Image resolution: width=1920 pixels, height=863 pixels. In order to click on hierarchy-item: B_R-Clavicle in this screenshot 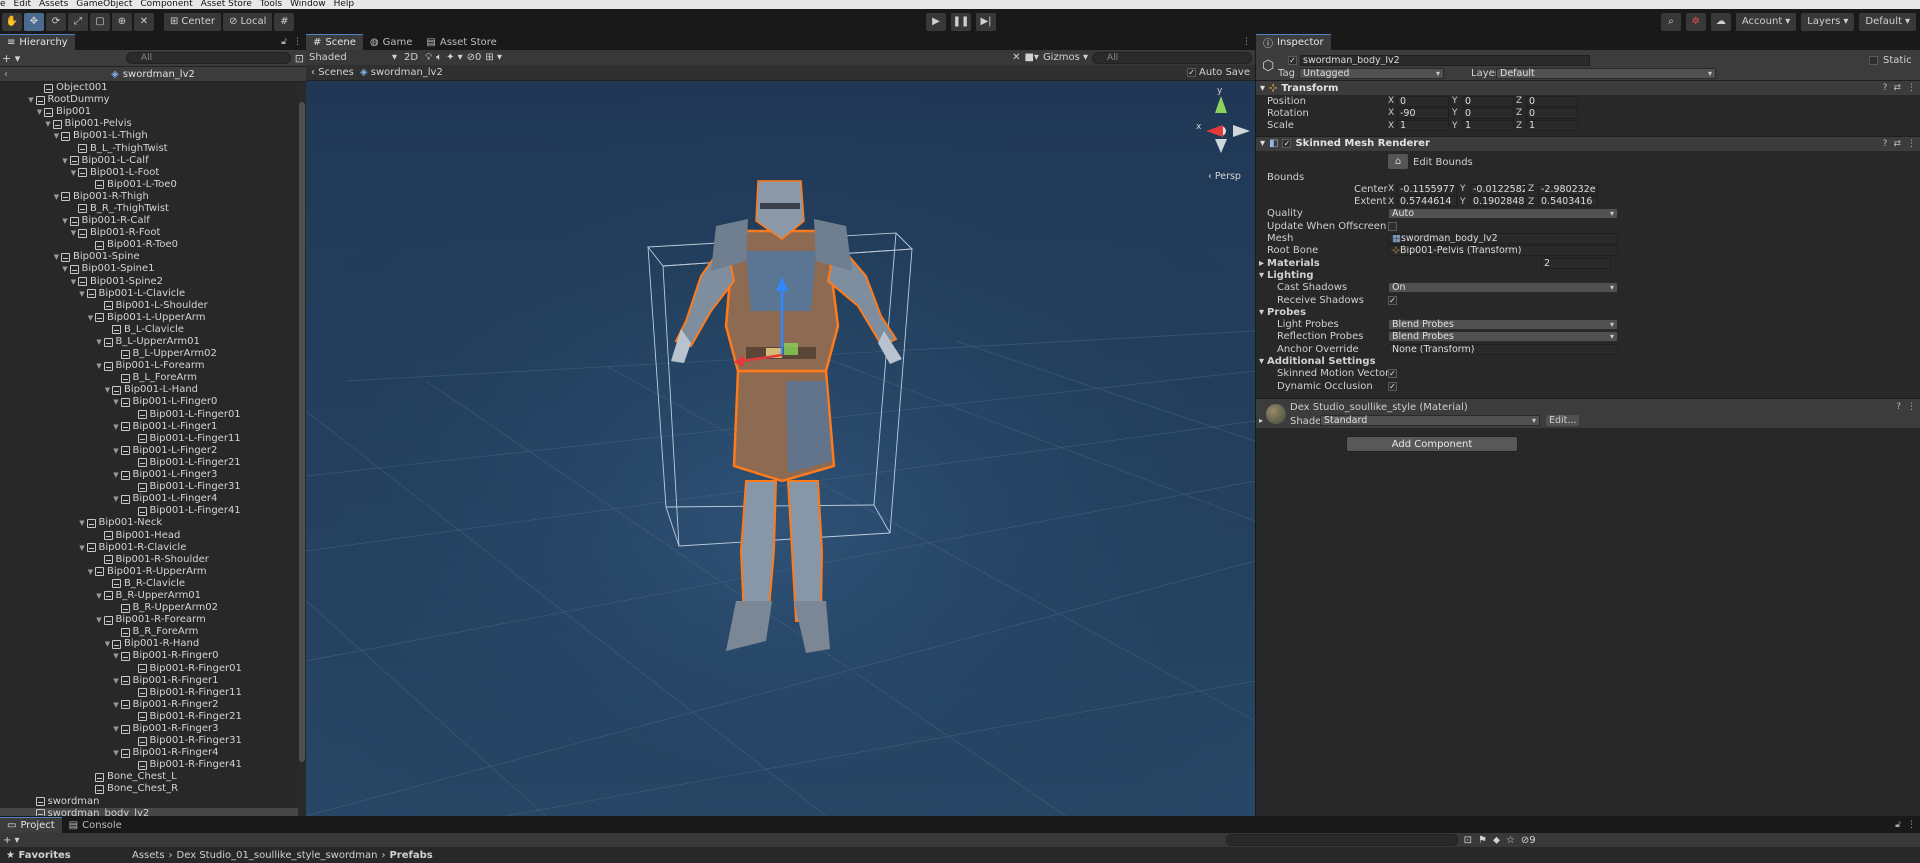, I will do `click(149, 584)`.